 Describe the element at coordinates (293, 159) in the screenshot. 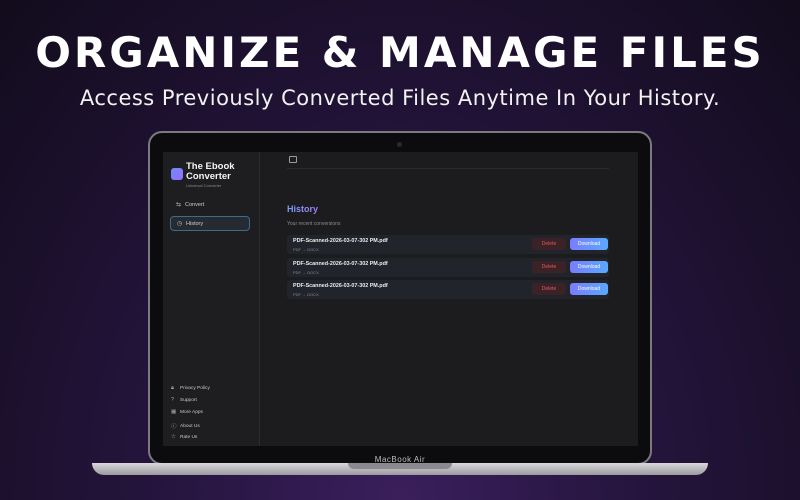

I see `sidebar-toggle-icon` at that location.